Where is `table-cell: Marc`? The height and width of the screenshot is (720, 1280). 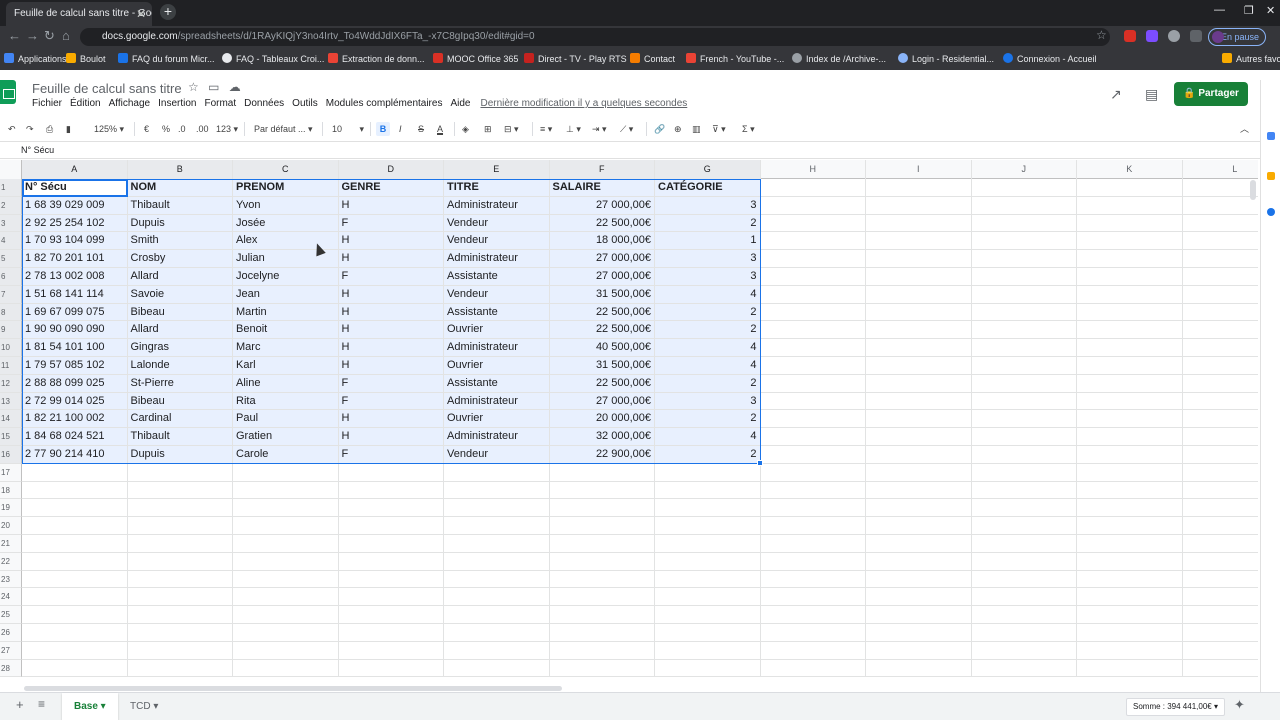
table-cell: Marc is located at coordinates (286, 348).